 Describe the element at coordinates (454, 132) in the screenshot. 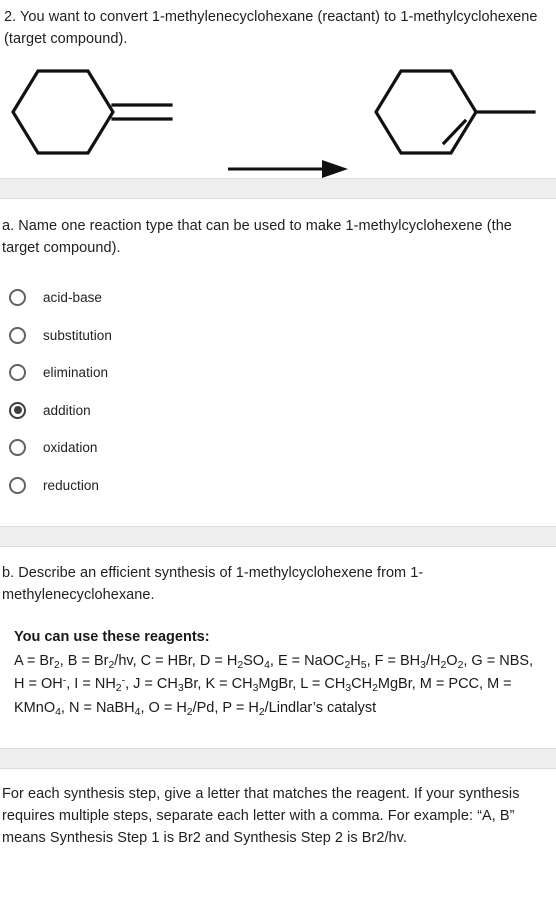

I see `product-internal-double-bond-line` at that location.